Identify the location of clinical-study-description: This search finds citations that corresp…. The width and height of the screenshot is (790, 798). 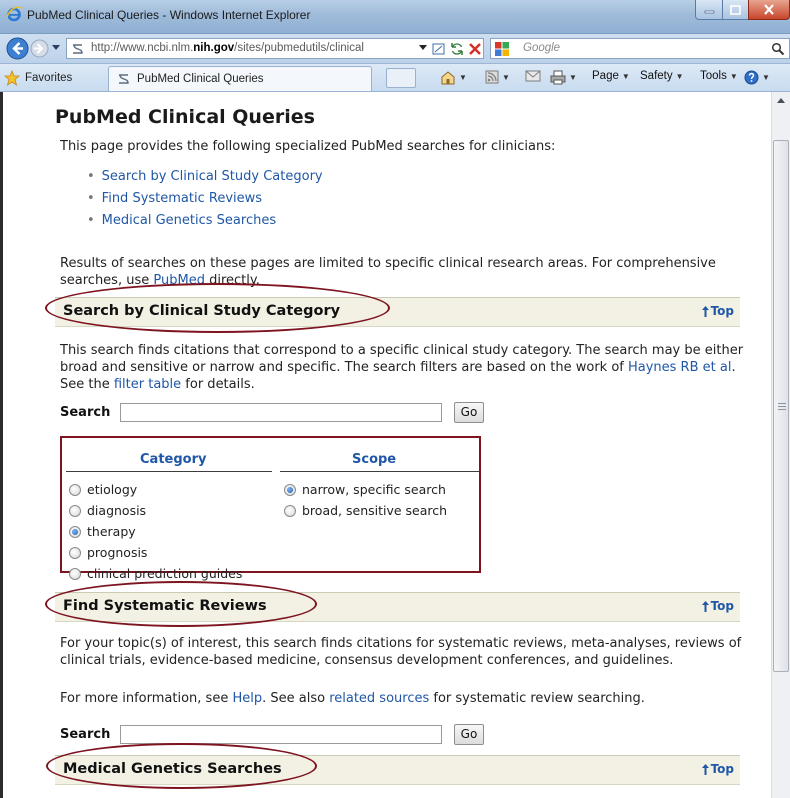
(402, 367).